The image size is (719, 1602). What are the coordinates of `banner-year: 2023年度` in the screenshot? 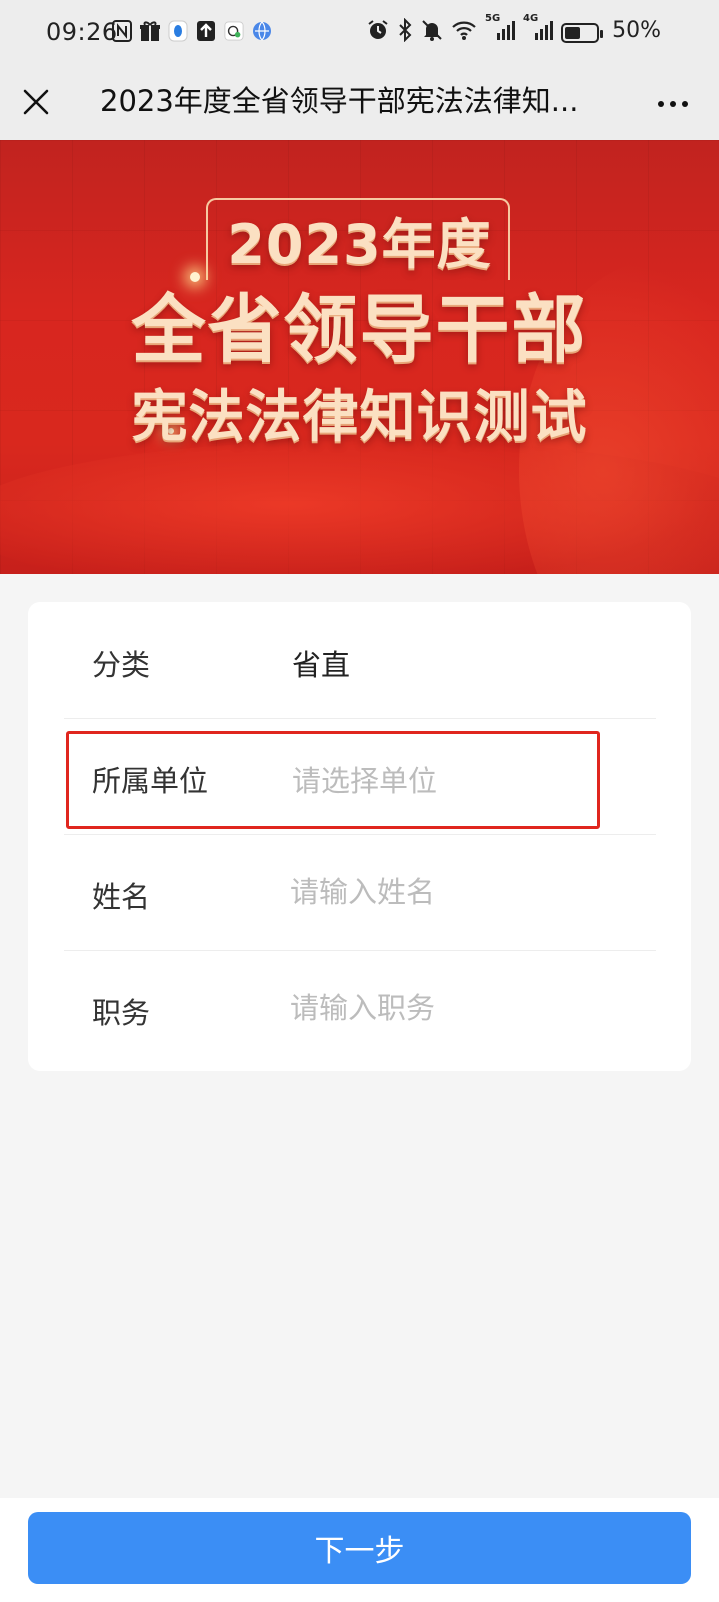 It's located at (359, 244).